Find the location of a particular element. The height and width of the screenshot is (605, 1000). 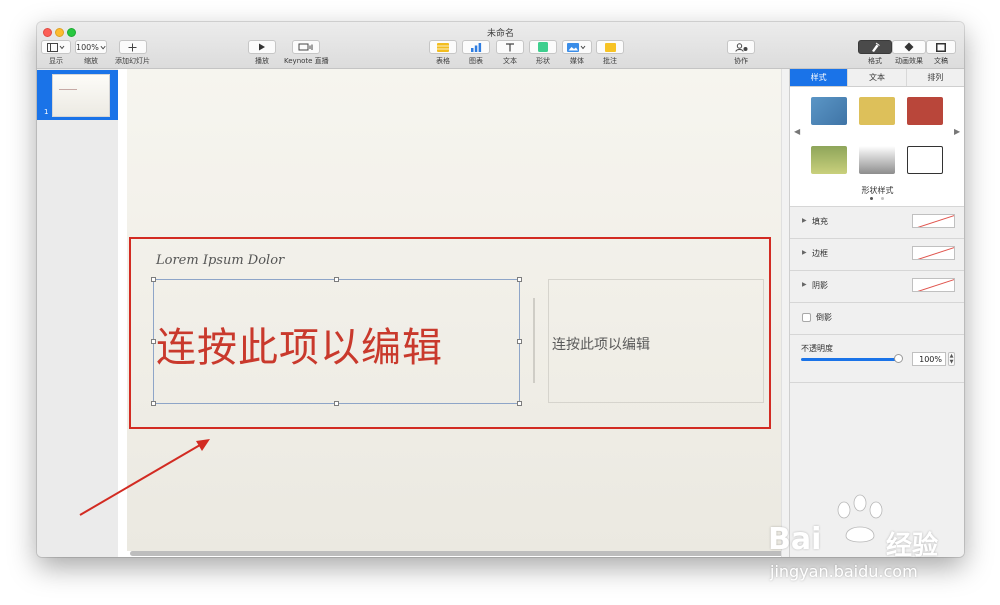

format-button is located at coordinates (875, 47).